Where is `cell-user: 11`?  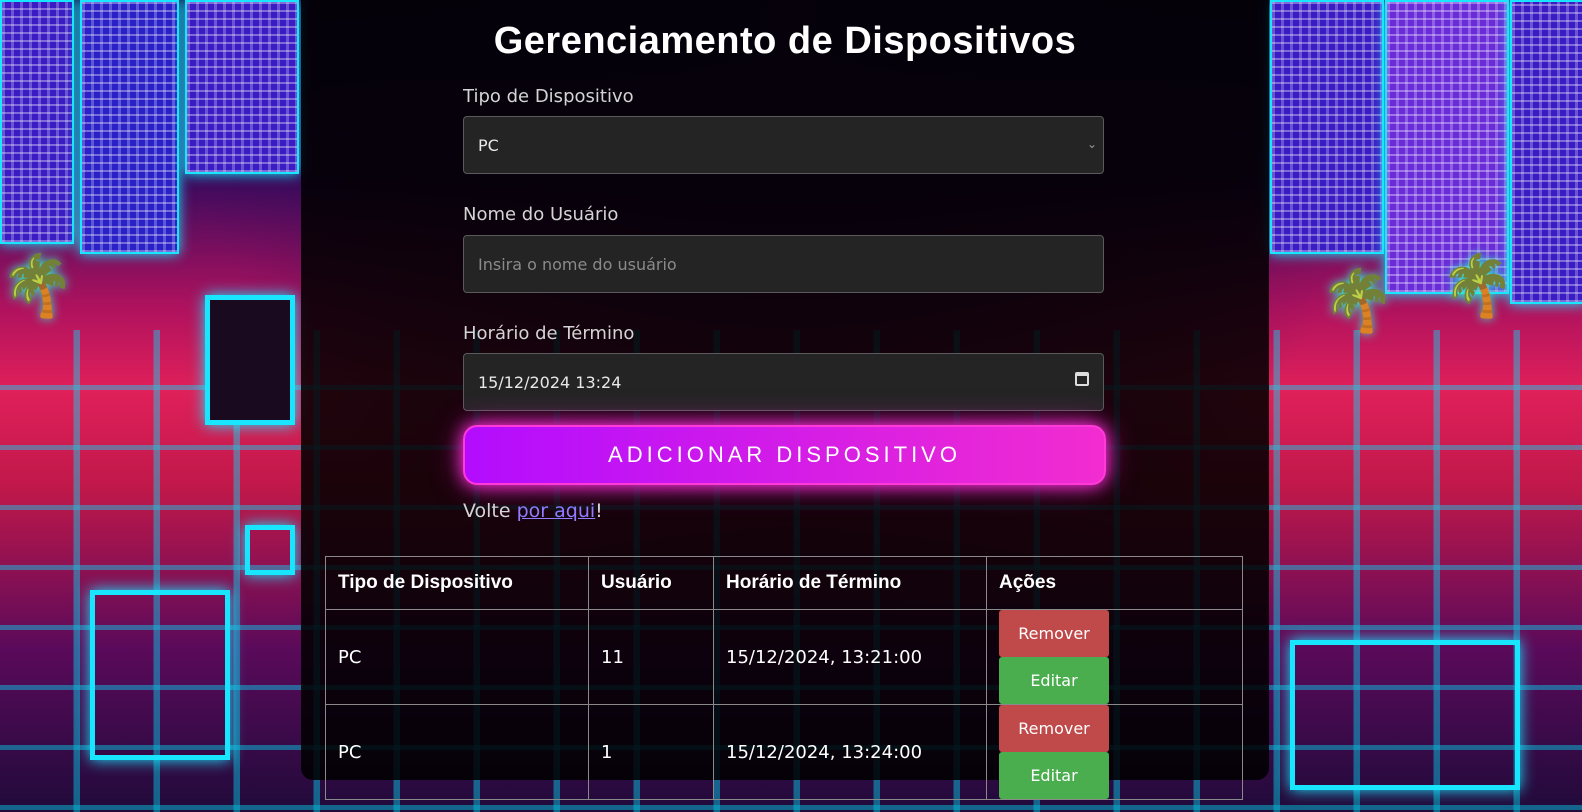 cell-user: 11 is located at coordinates (651, 657).